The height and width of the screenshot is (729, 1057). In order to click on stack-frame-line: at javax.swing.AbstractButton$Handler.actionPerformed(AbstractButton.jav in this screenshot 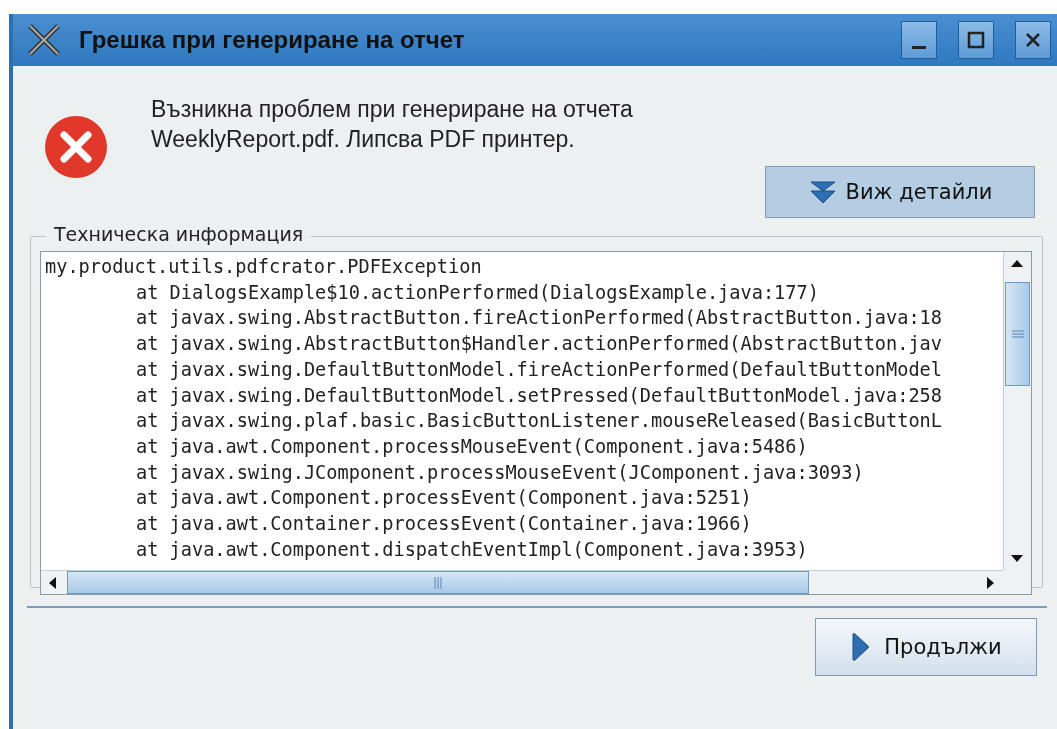, I will do `click(539, 344)`.